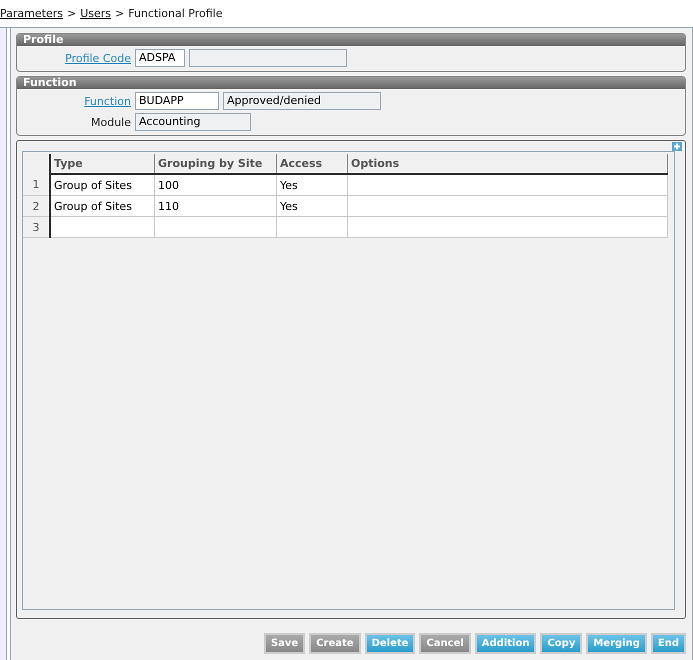  I want to click on add-row-icon, so click(677, 146).